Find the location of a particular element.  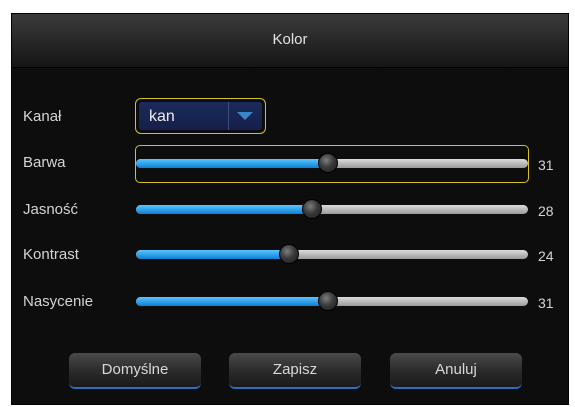

saturation-slider-thumb is located at coordinates (328, 301).